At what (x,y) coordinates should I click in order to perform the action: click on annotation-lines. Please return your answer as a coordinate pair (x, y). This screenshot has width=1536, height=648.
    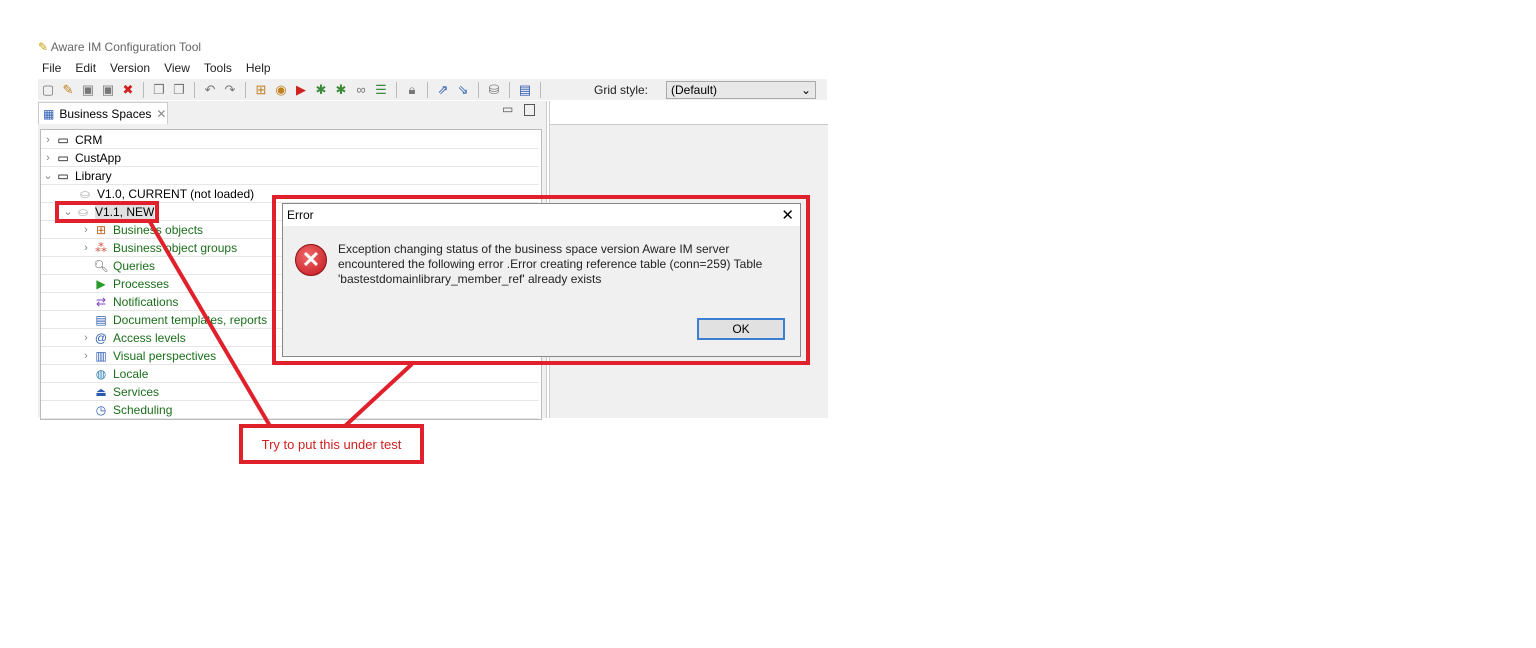
    Looking at the image, I should click on (281, 324).